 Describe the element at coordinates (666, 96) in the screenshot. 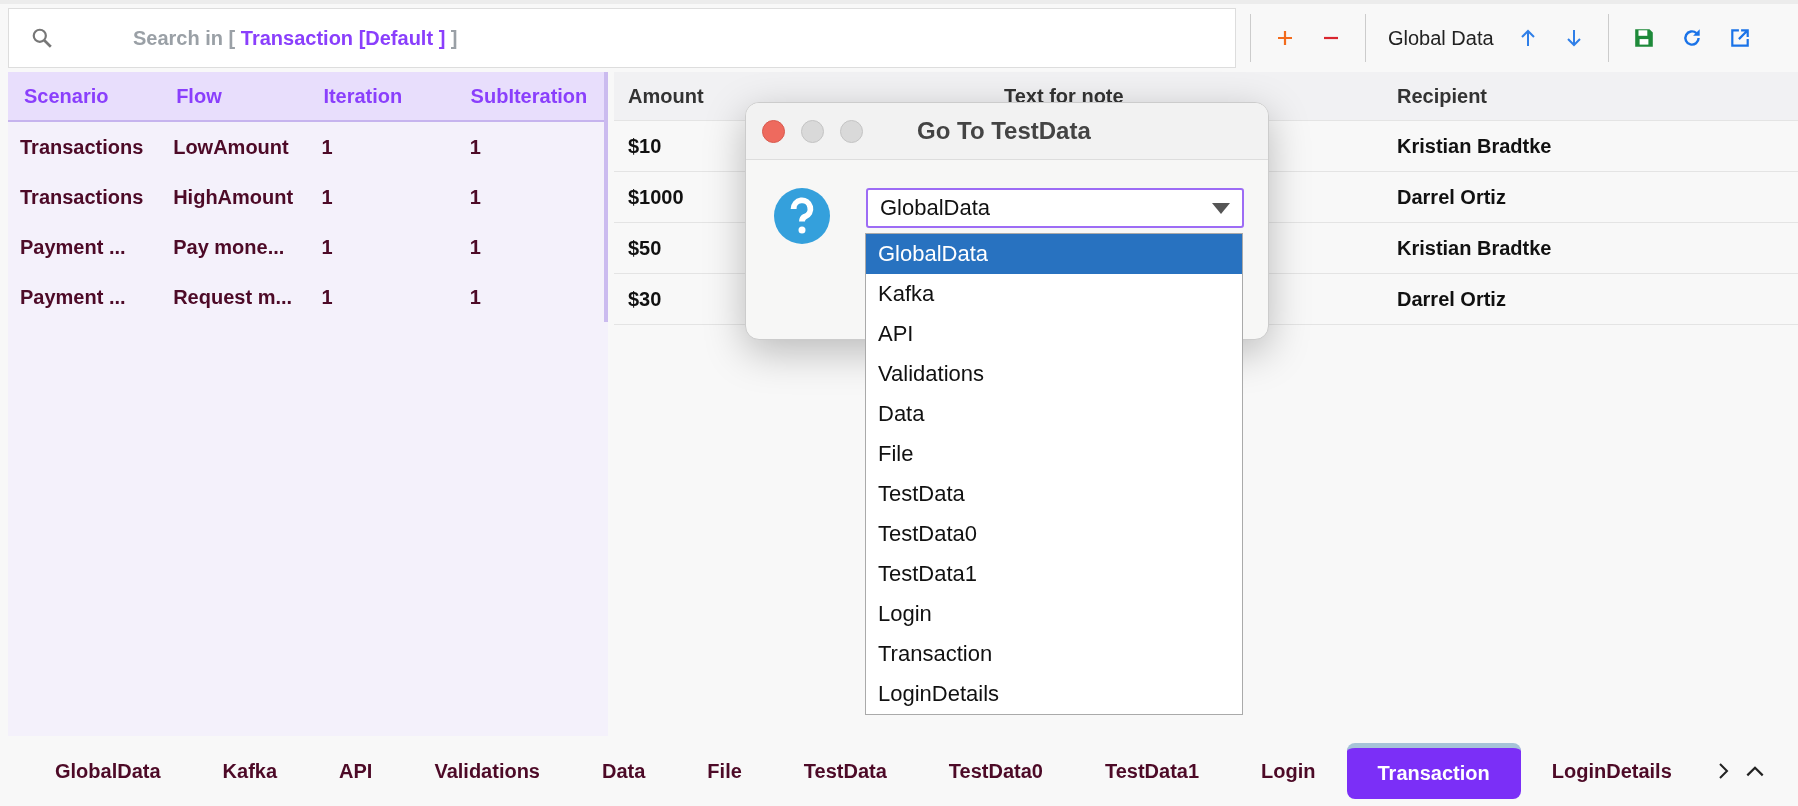

I see `column-header: Amount` at that location.